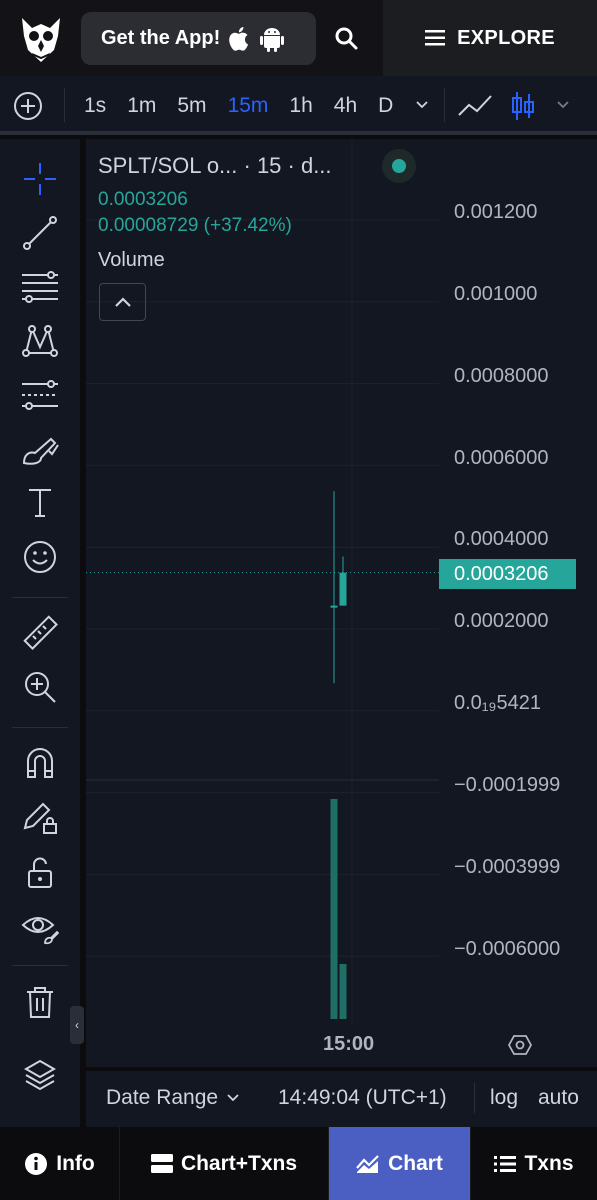  Describe the element at coordinates (507, 867) in the screenshot. I see `price-axis-label: −0.0003999` at that location.